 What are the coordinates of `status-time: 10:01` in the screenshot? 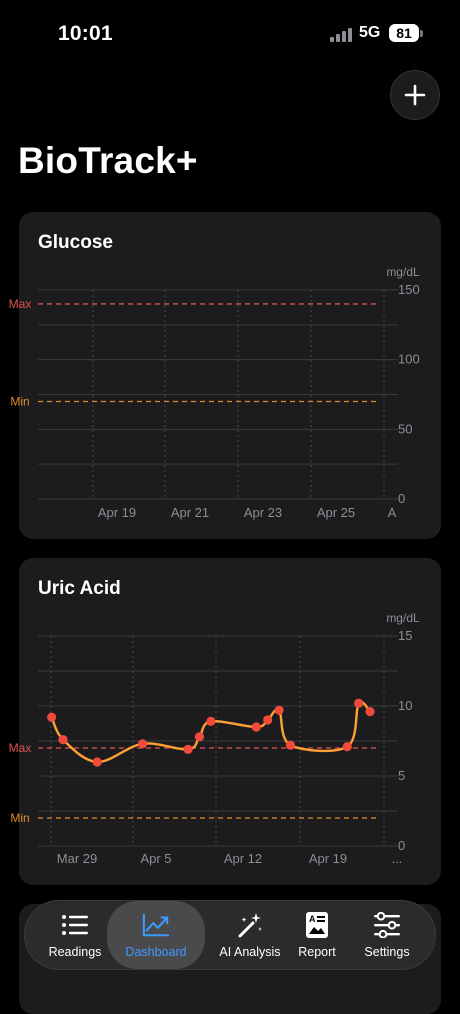 It's located at (85, 33).